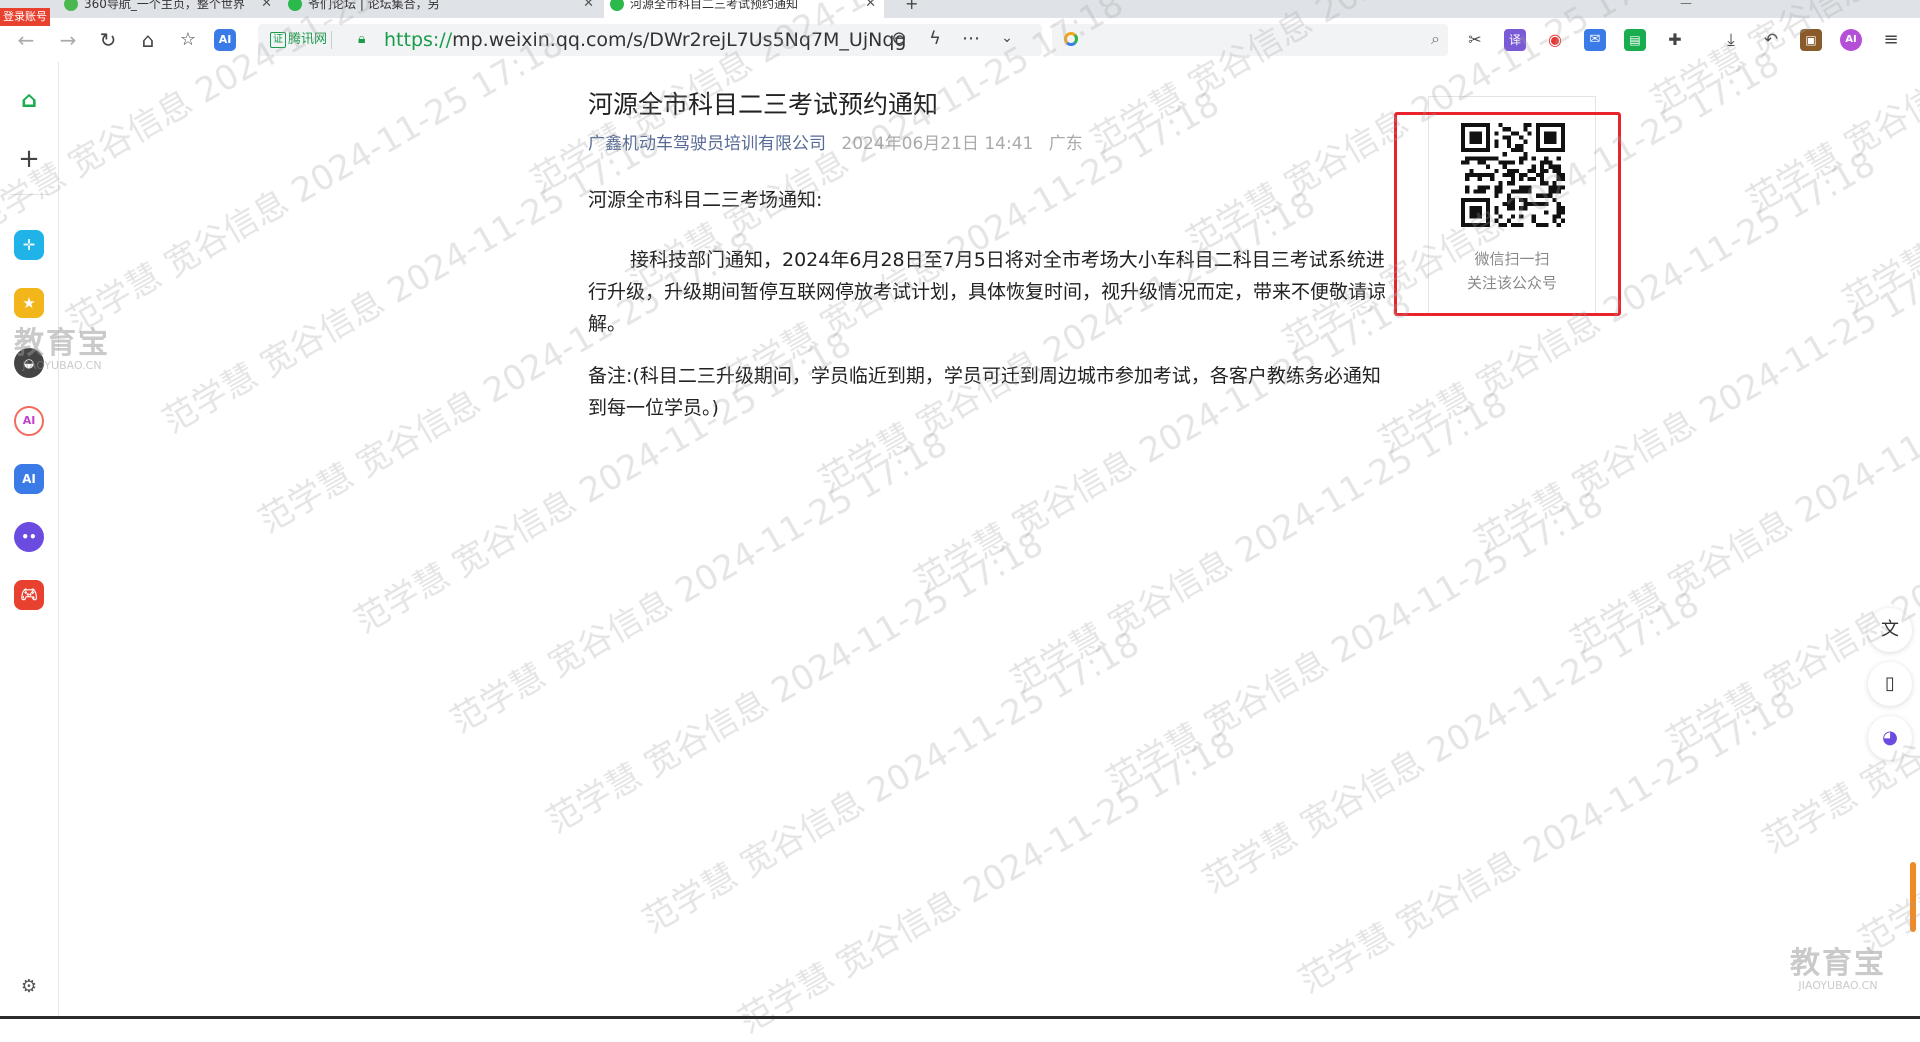  What do you see at coordinates (71, 5) in the screenshot?
I see `360-logo-icon` at bounding box center [71, 5].